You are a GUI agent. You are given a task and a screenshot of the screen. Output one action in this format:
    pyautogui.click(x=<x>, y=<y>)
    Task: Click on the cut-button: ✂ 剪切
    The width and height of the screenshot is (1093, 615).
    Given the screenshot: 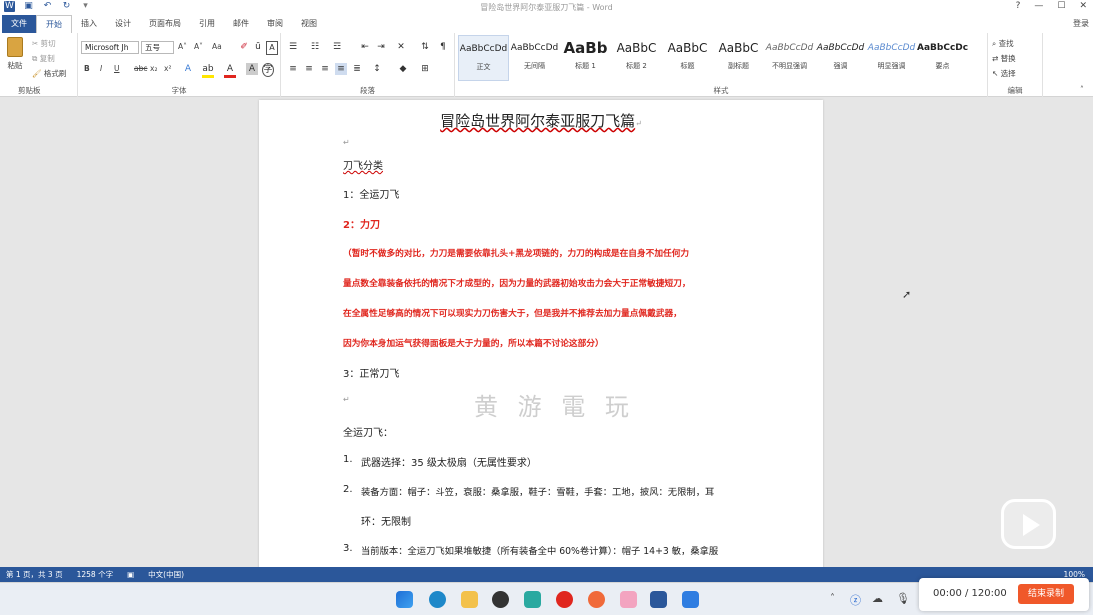 What is the action you would take?
    pyautogui.click(x=44, y=43)
    